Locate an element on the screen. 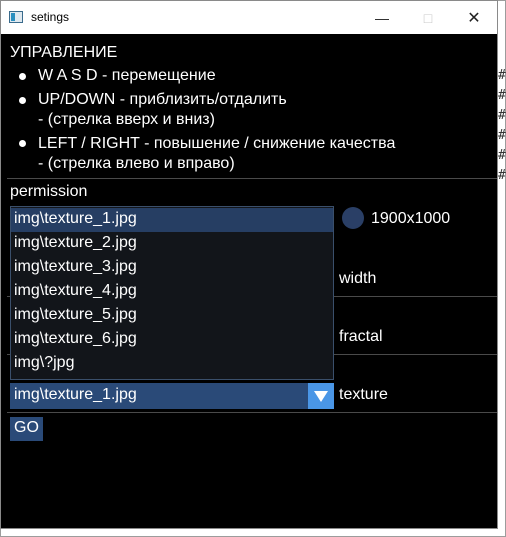 Image resolution: width=506 pixels, height=537 pixels. control-item-zoom-hint: - (стрелка вверх и вниз) is located at coordinates (126, 119).